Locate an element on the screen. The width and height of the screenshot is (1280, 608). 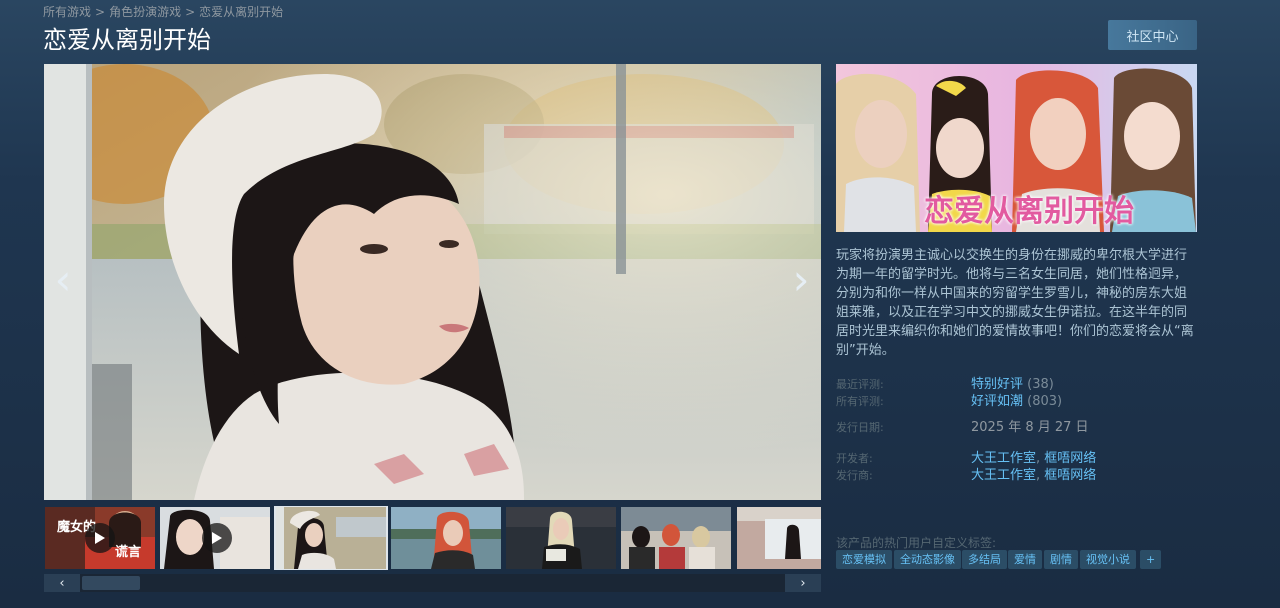
next-screenshot-icon: › is located at coordinates (801, 280).